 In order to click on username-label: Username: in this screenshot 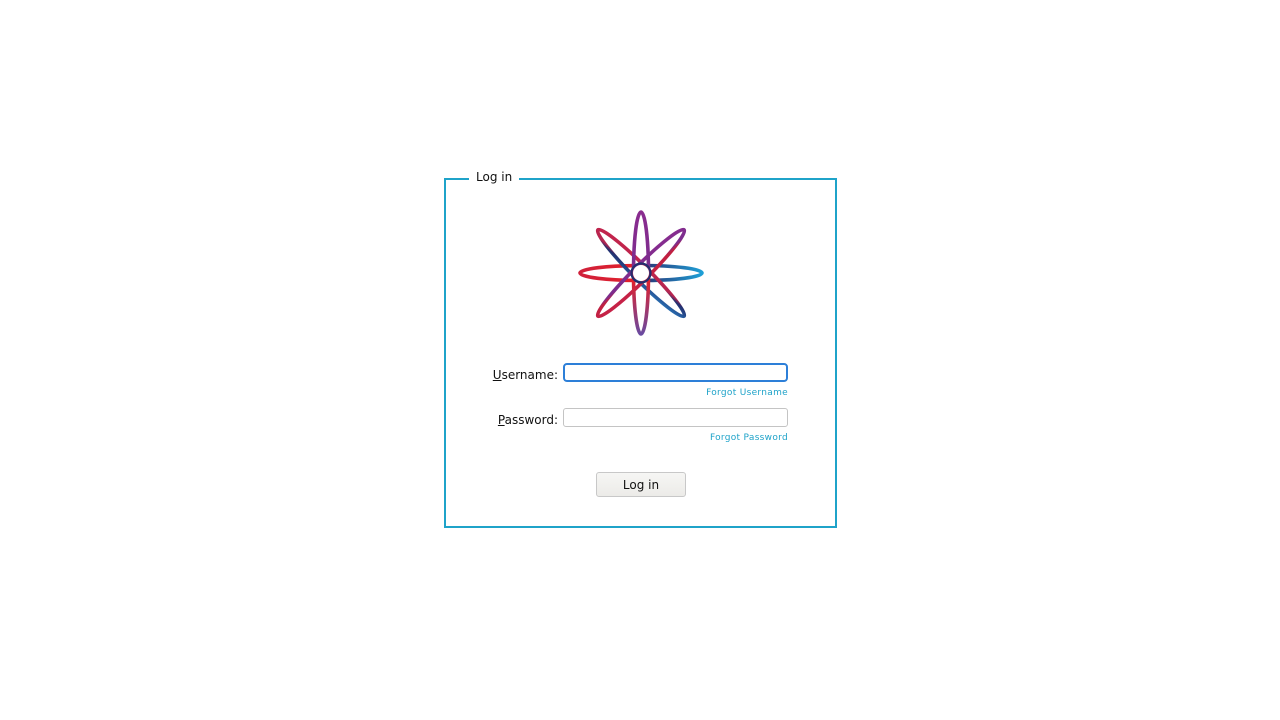, I will do `click(525, 375)`.